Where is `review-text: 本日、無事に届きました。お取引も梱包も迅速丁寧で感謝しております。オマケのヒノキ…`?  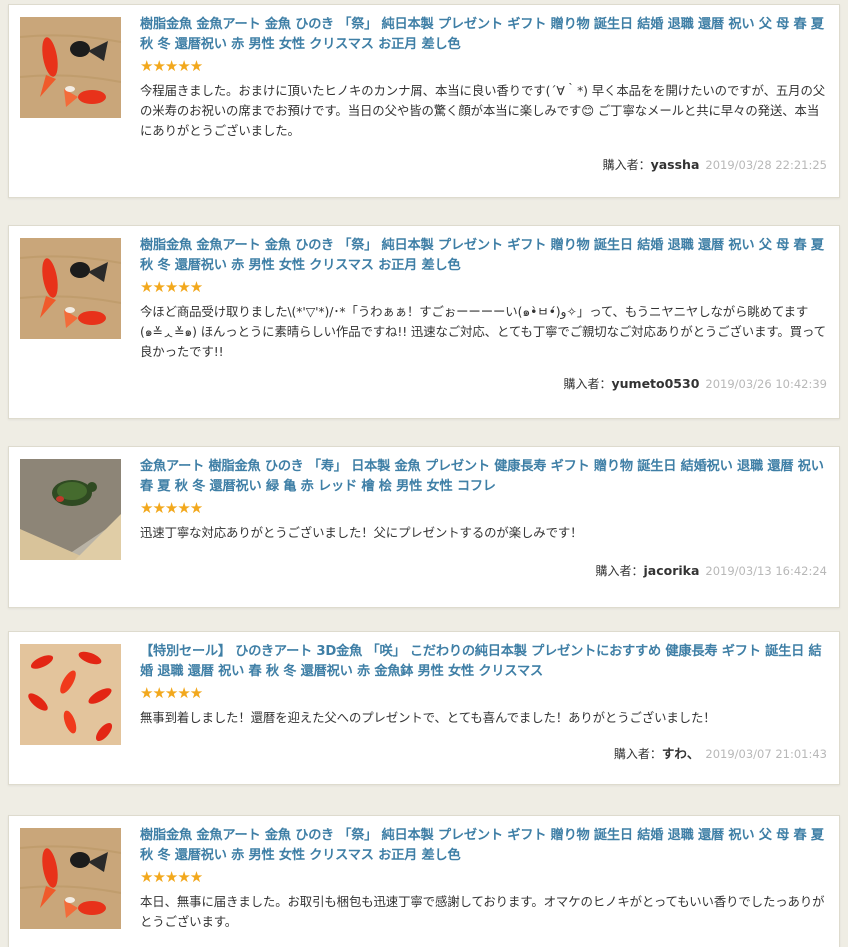 review-text: 本日、無事に届きました。お取引も梱包も迅速丁寧で感謝しております。オマケのヒノキ… is located at coordinates (482, 911).